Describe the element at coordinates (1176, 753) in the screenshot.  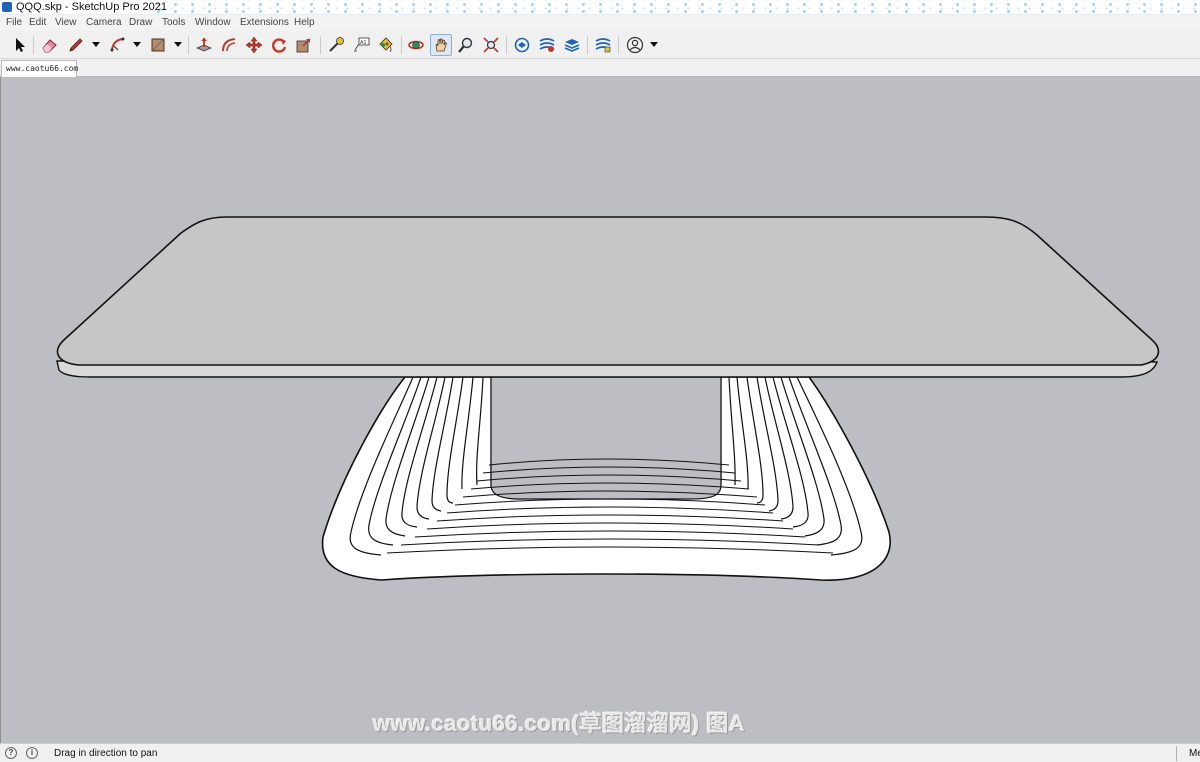
I see `status-divider` at that location.